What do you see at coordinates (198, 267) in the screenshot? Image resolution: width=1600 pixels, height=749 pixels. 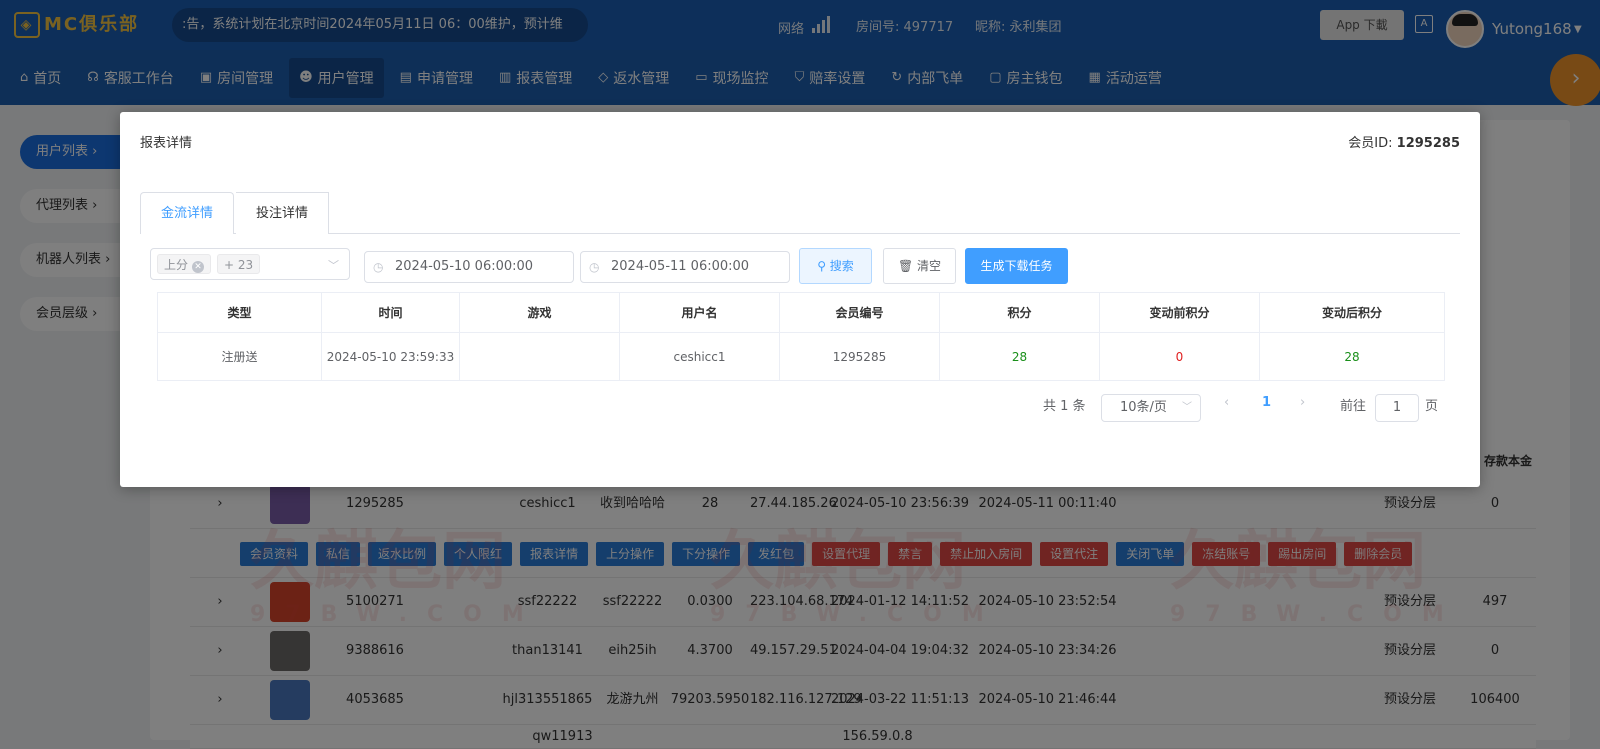 I see `close-icon: ✕` at bounding box center [198, 267].